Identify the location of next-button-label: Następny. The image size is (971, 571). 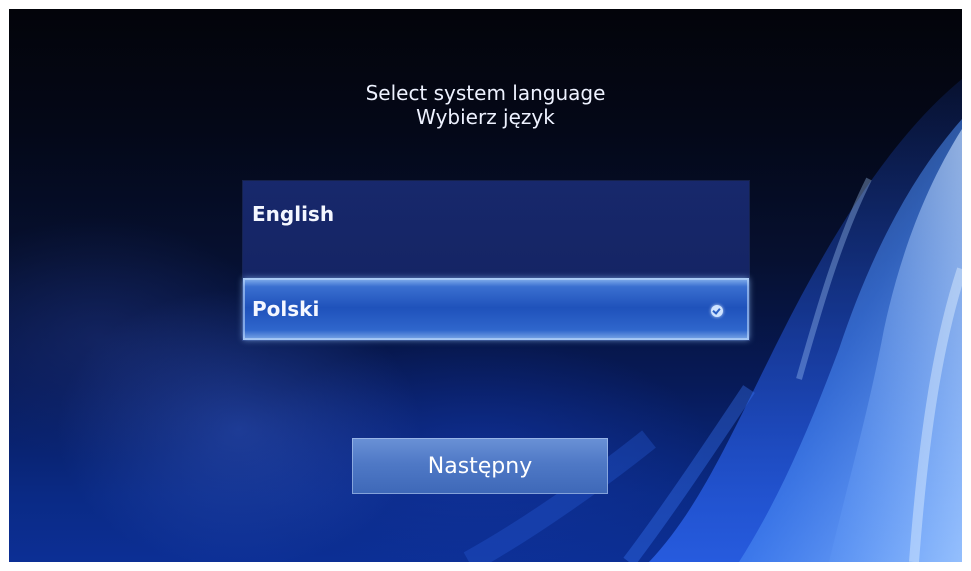
(480, 466).